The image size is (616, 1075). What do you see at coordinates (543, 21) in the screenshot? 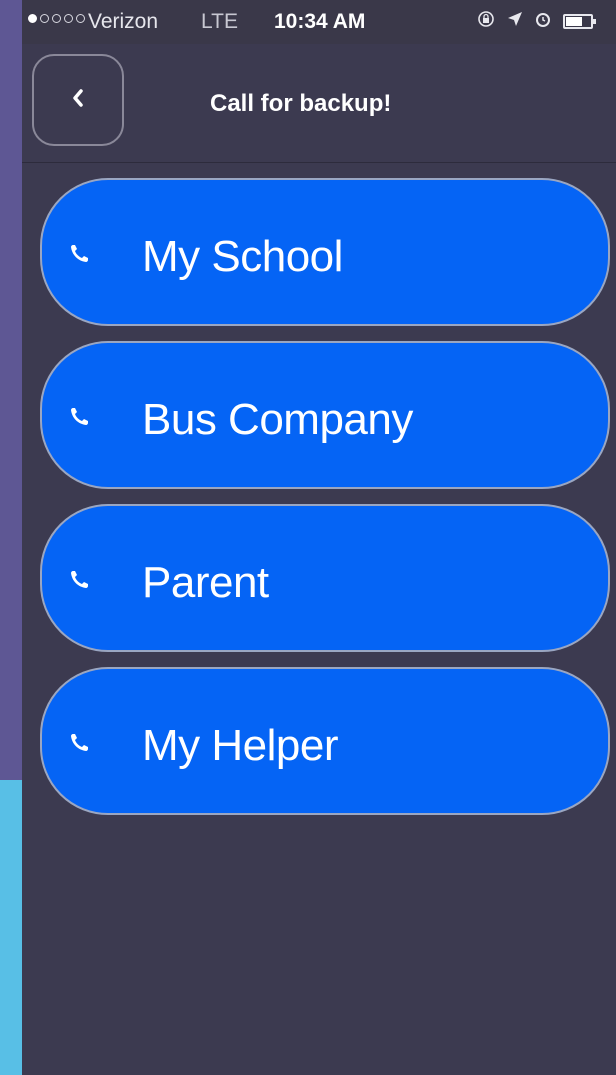
I see `alarm-icon` at bounding box center [543, 21].